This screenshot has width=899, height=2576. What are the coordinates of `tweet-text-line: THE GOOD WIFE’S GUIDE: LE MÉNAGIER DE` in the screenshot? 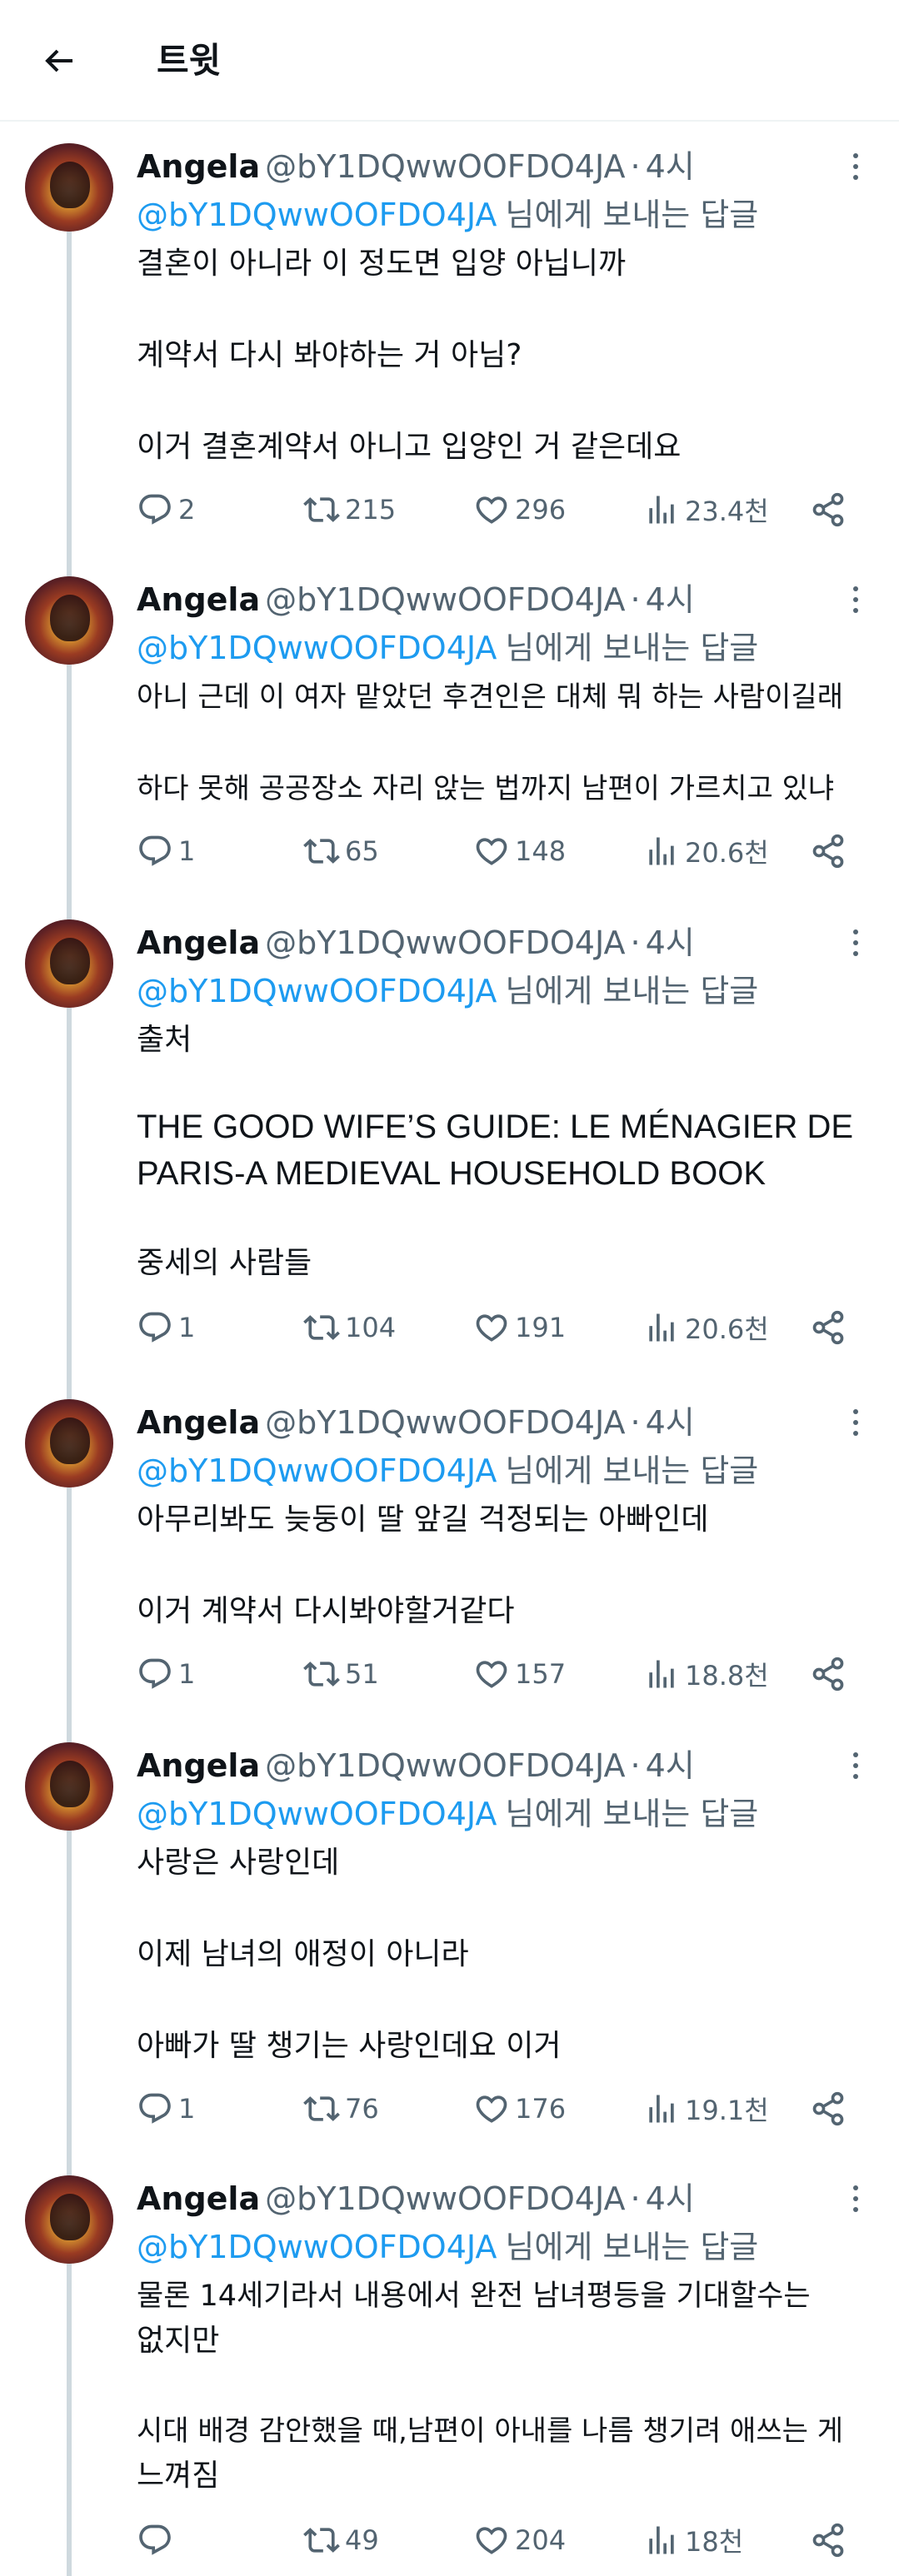 It's located at (495, 1127).